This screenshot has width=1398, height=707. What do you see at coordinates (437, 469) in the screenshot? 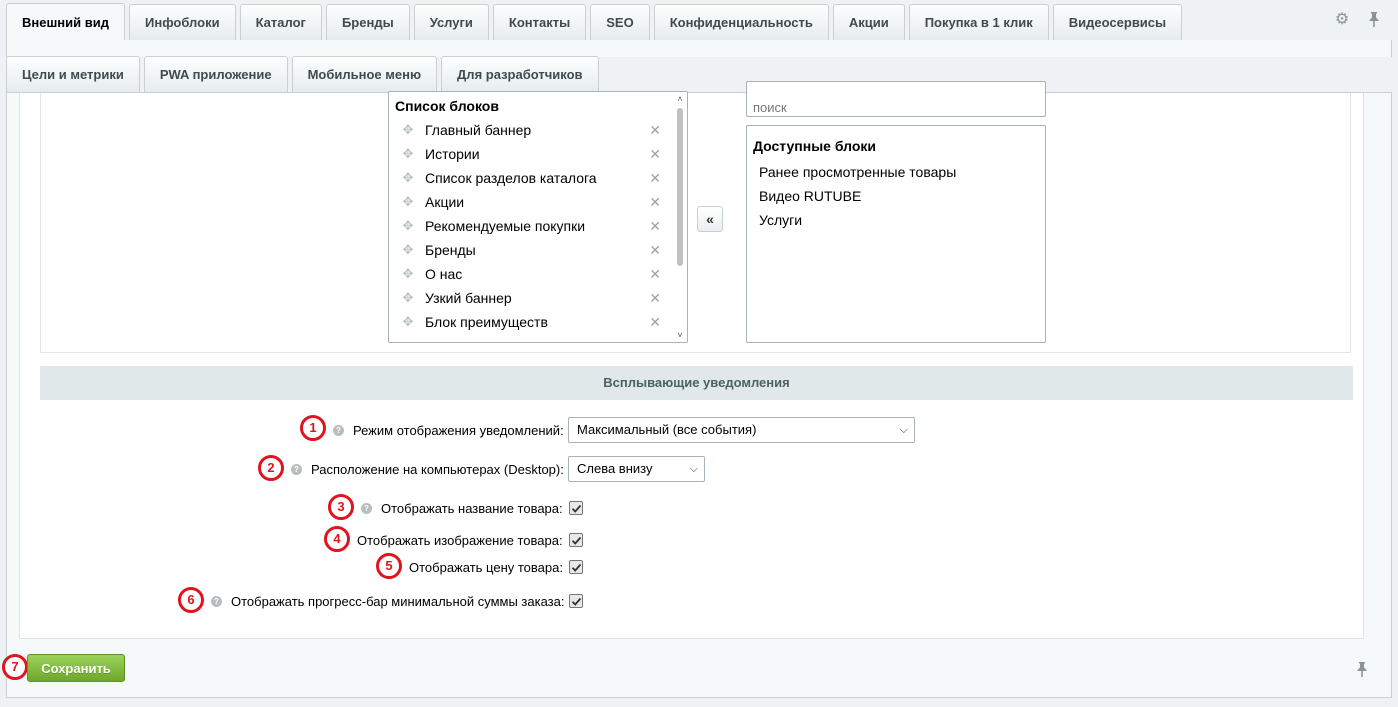
I see `position-label: Расположение на компьютерах (Desktop):` at bounding box center [437, 469].